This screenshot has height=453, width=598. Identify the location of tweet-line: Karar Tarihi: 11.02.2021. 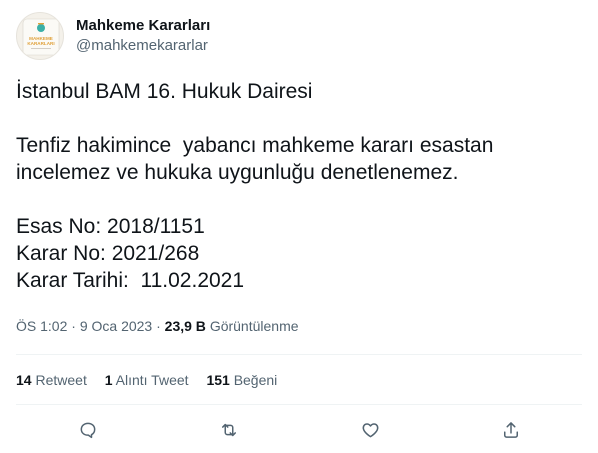
(130, 280).